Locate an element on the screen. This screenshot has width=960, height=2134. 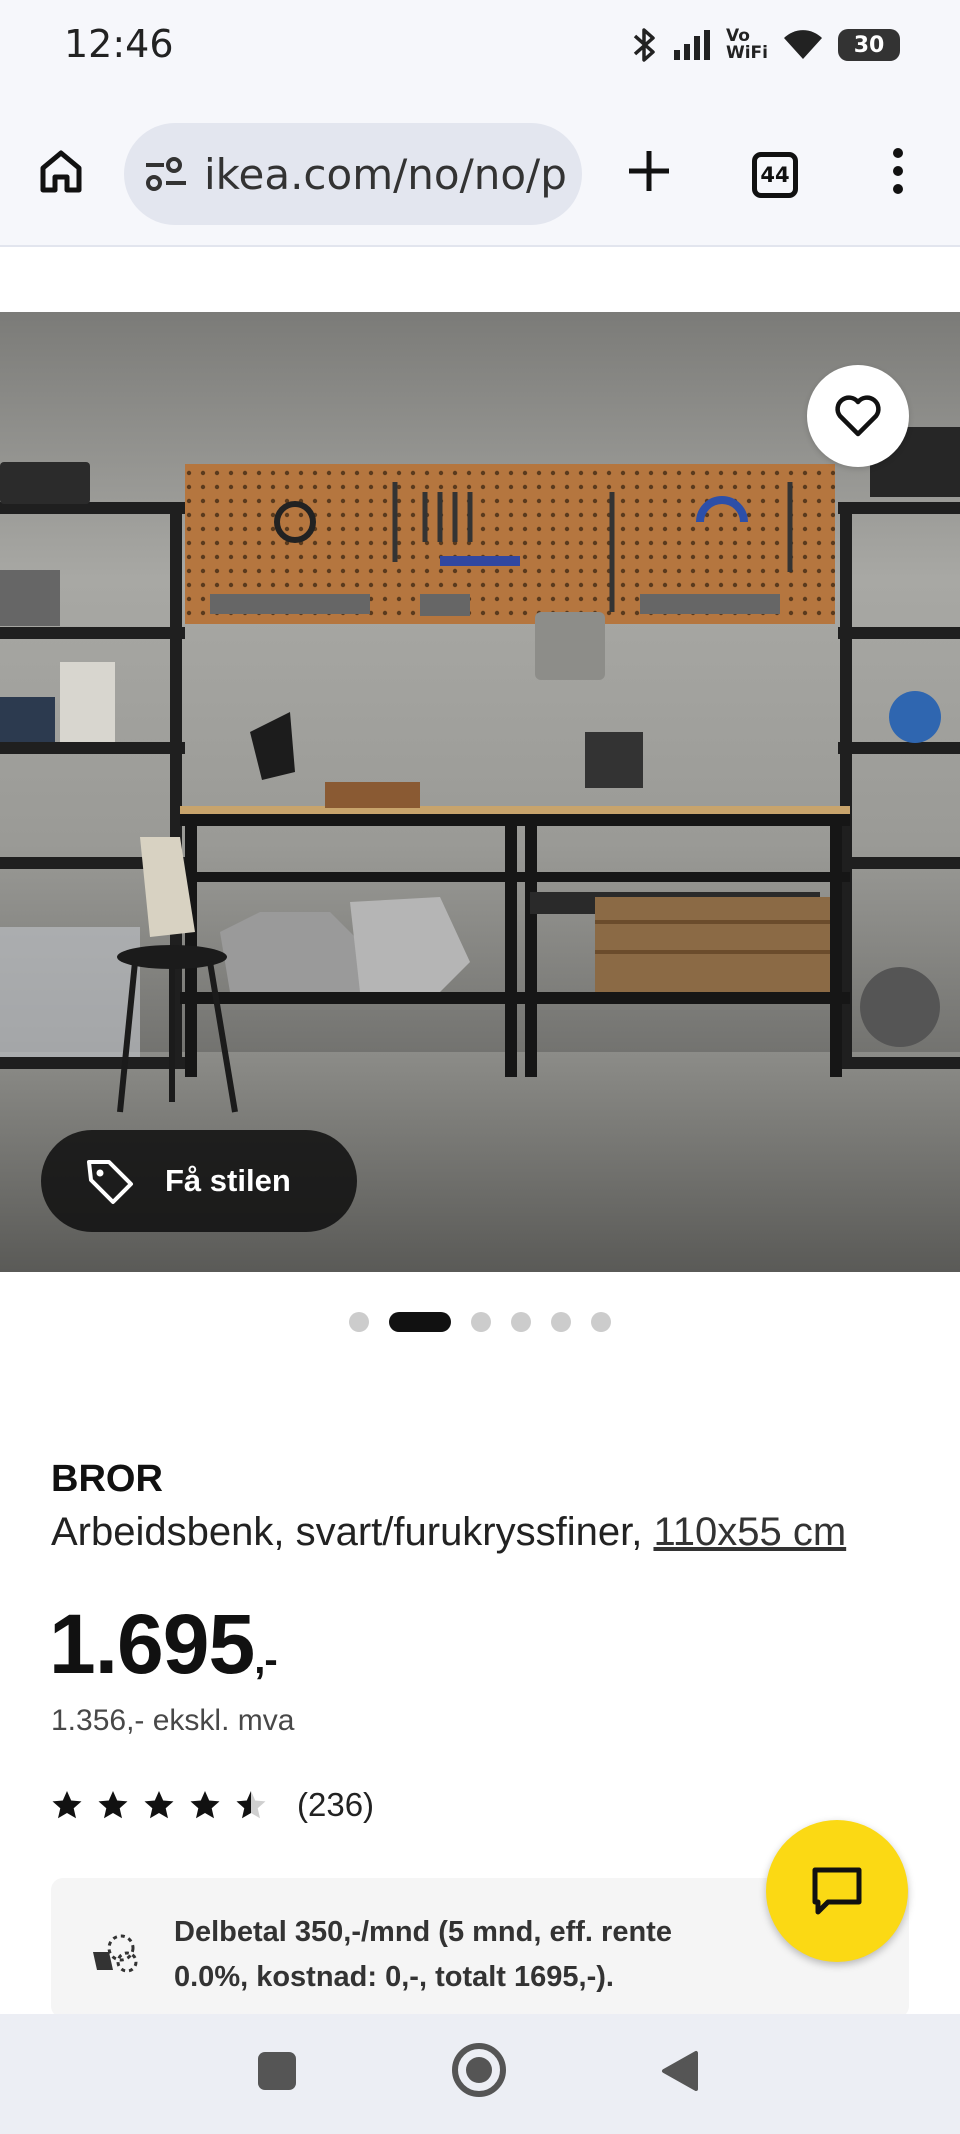
product-brand: BROR is located at coordinates (107, 1479).